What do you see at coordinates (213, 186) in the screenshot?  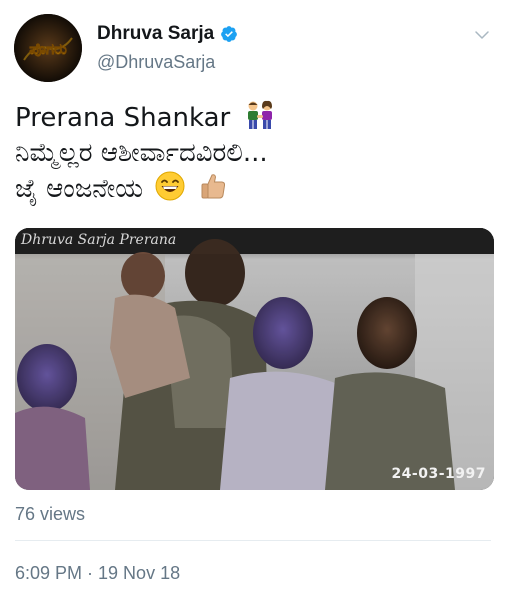 I see `thumbs-up-emoji-icon` at bounding box center [213, 186].